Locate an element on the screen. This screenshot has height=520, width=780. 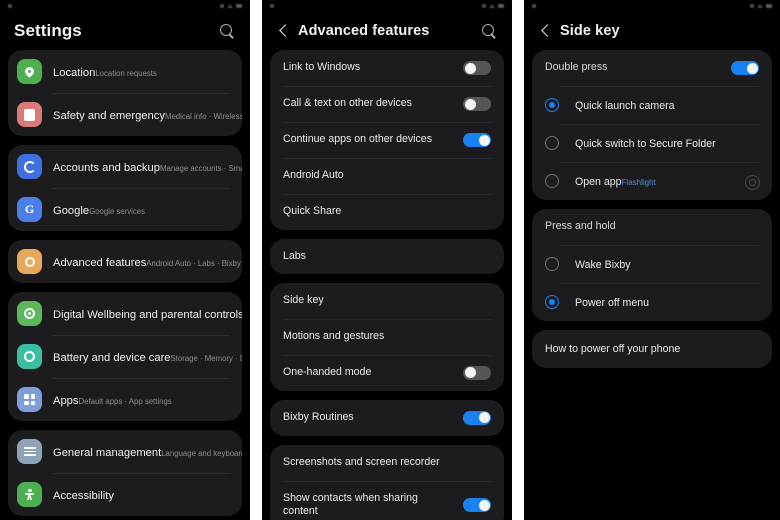
press-and-hold-card: Press and hold Wake Bixby Power off menu is located at coordinates (652, 265).